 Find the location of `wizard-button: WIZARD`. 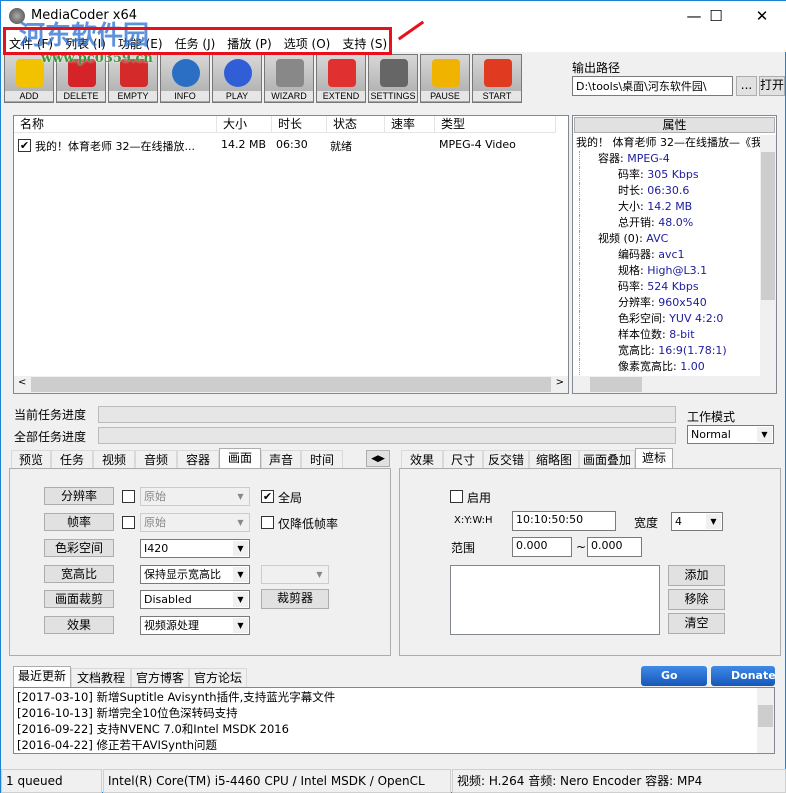

wizard-button: WIZARD is located at coordinates (289, 78).